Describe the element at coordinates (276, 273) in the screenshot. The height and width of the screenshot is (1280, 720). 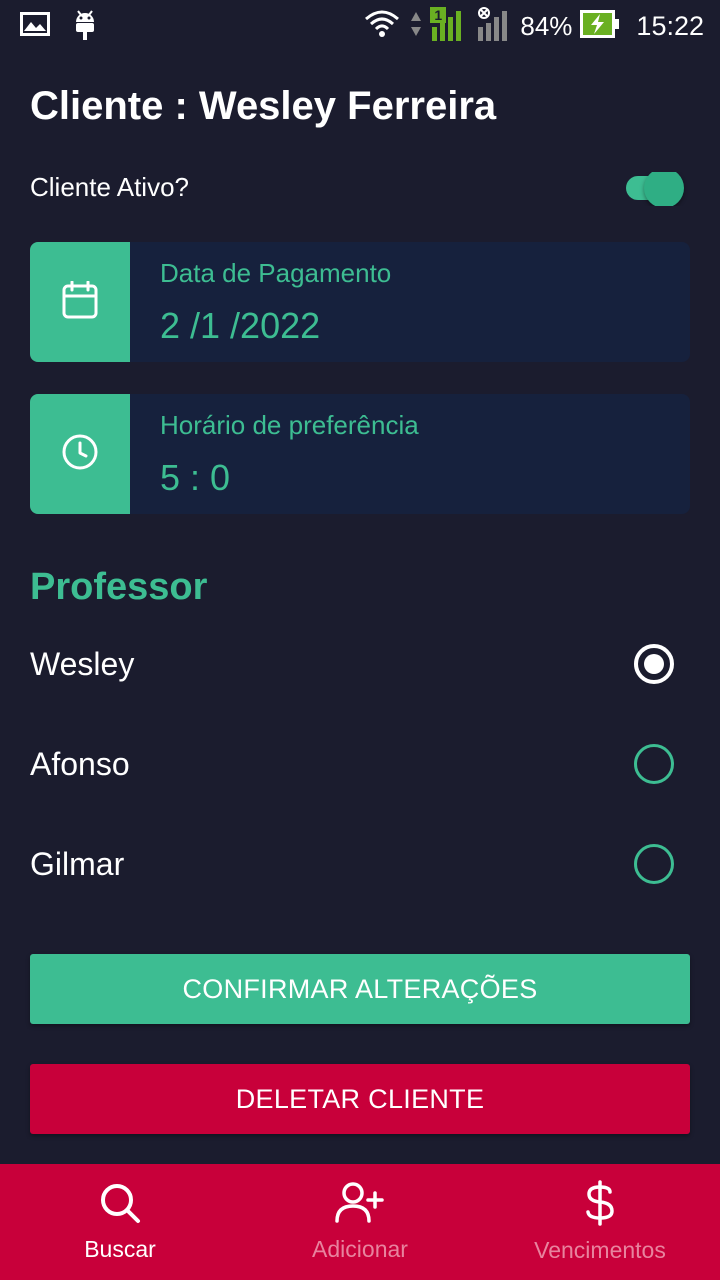
I see `payment-date-label: Data de Pagamento` at that location.